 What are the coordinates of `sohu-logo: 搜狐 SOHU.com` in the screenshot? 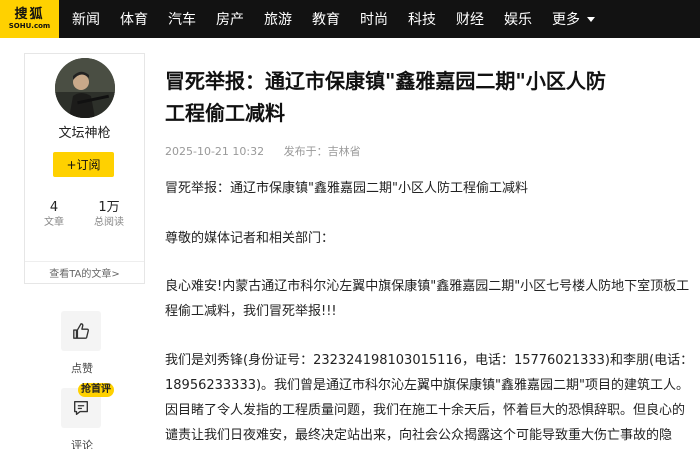 It's located at (29, 19).